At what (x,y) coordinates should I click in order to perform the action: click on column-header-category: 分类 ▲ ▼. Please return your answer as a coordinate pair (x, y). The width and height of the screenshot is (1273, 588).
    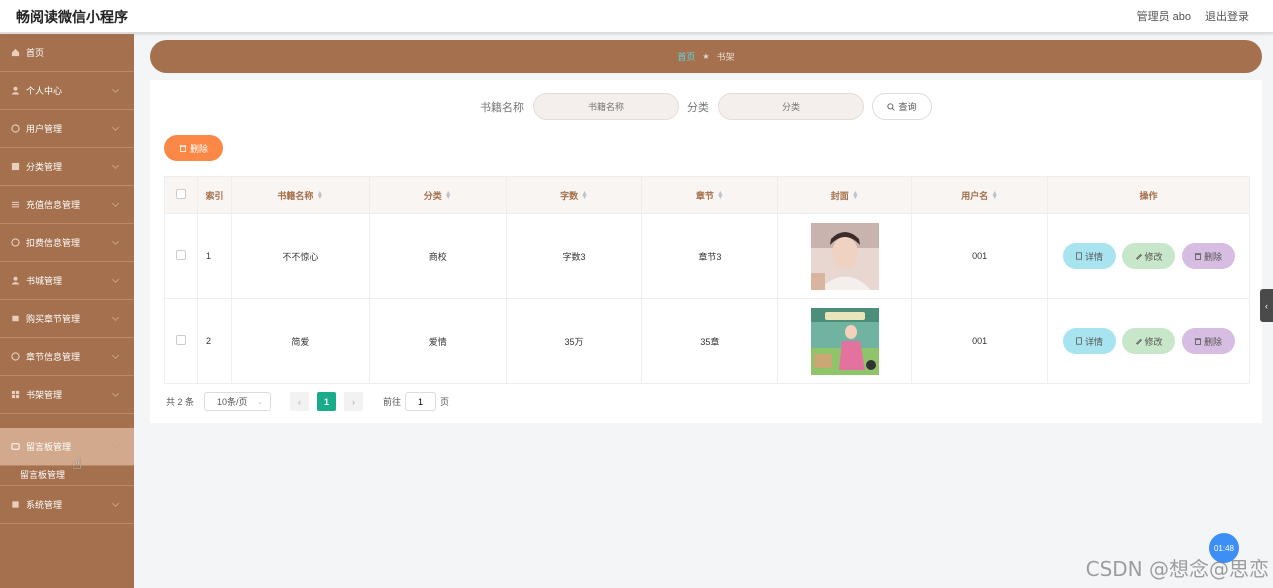
    Looking at the image, I should click on (437, 195).